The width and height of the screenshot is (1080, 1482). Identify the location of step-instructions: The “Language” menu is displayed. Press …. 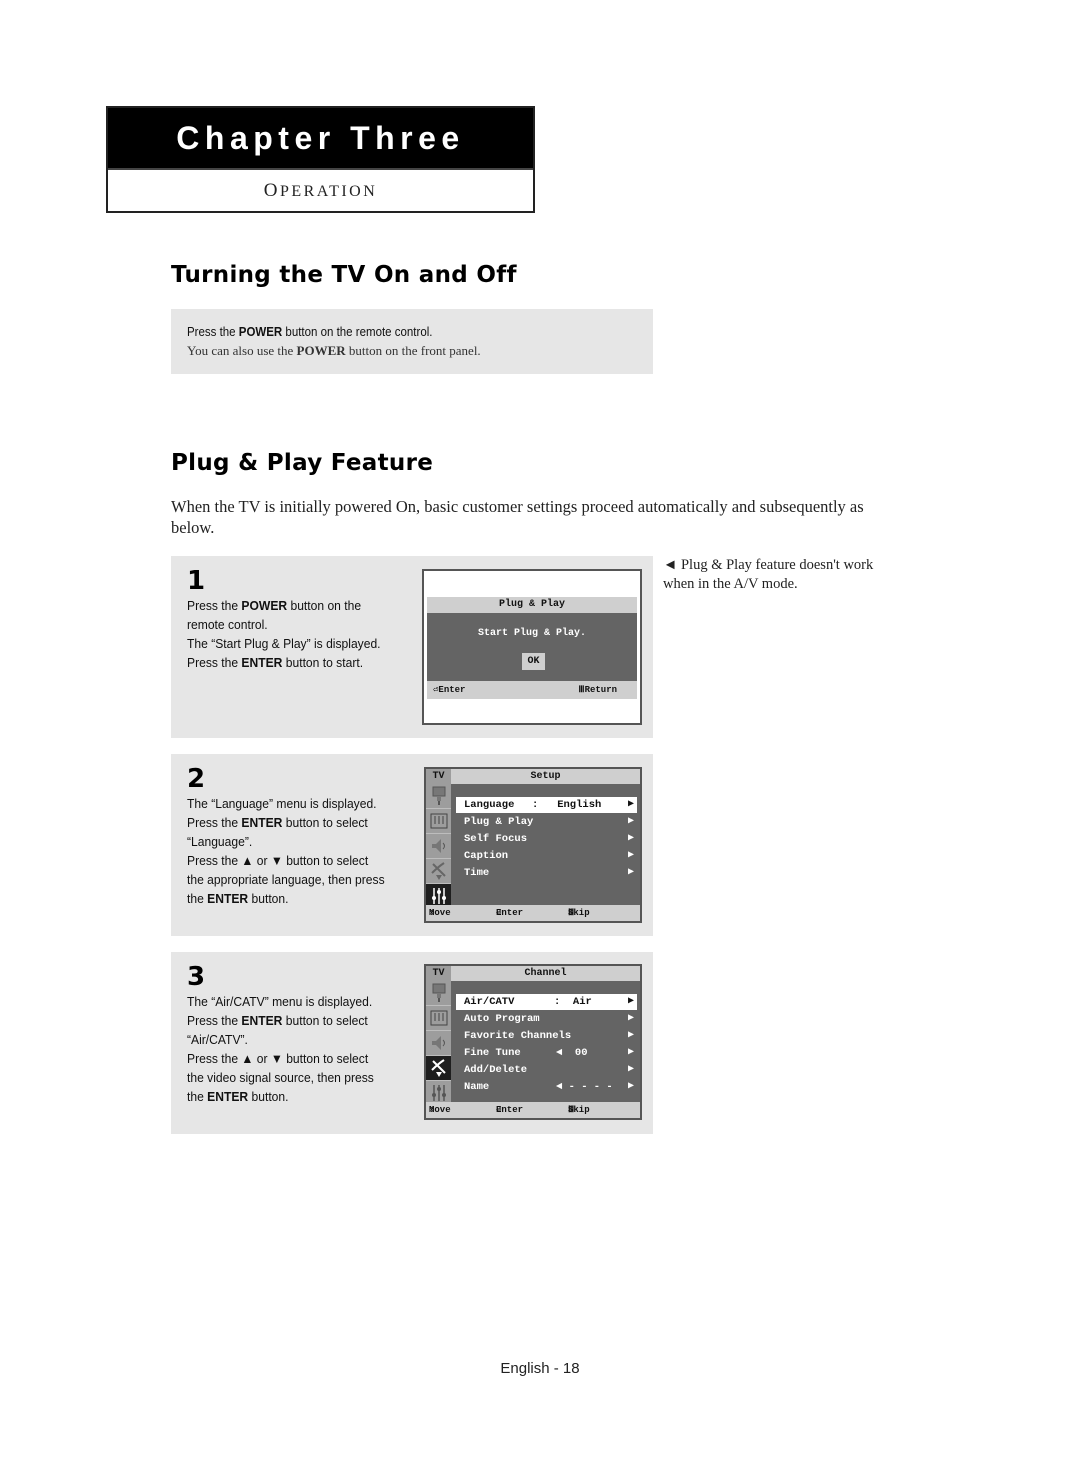
(286, 851).